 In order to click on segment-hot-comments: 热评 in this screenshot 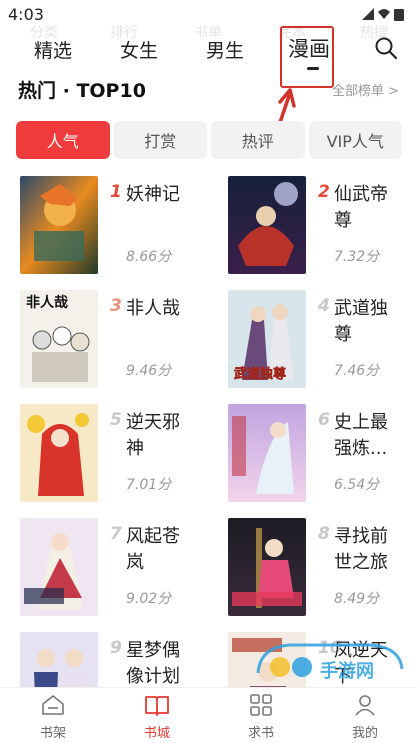, I will do `click(258, 140)`.